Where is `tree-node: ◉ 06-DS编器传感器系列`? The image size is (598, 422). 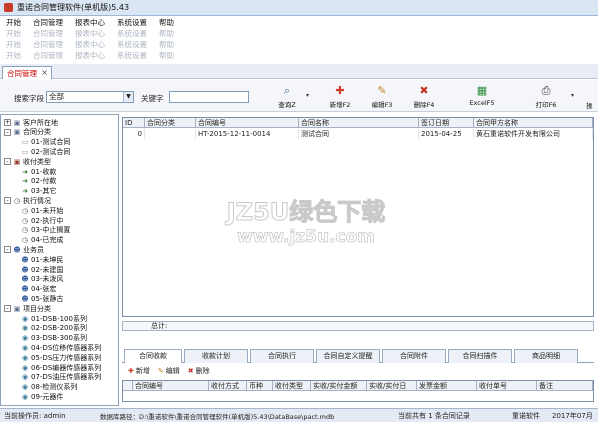
tree-node: ◉ 06-DS编器传感器系列 is located at coordinates (61, 367).